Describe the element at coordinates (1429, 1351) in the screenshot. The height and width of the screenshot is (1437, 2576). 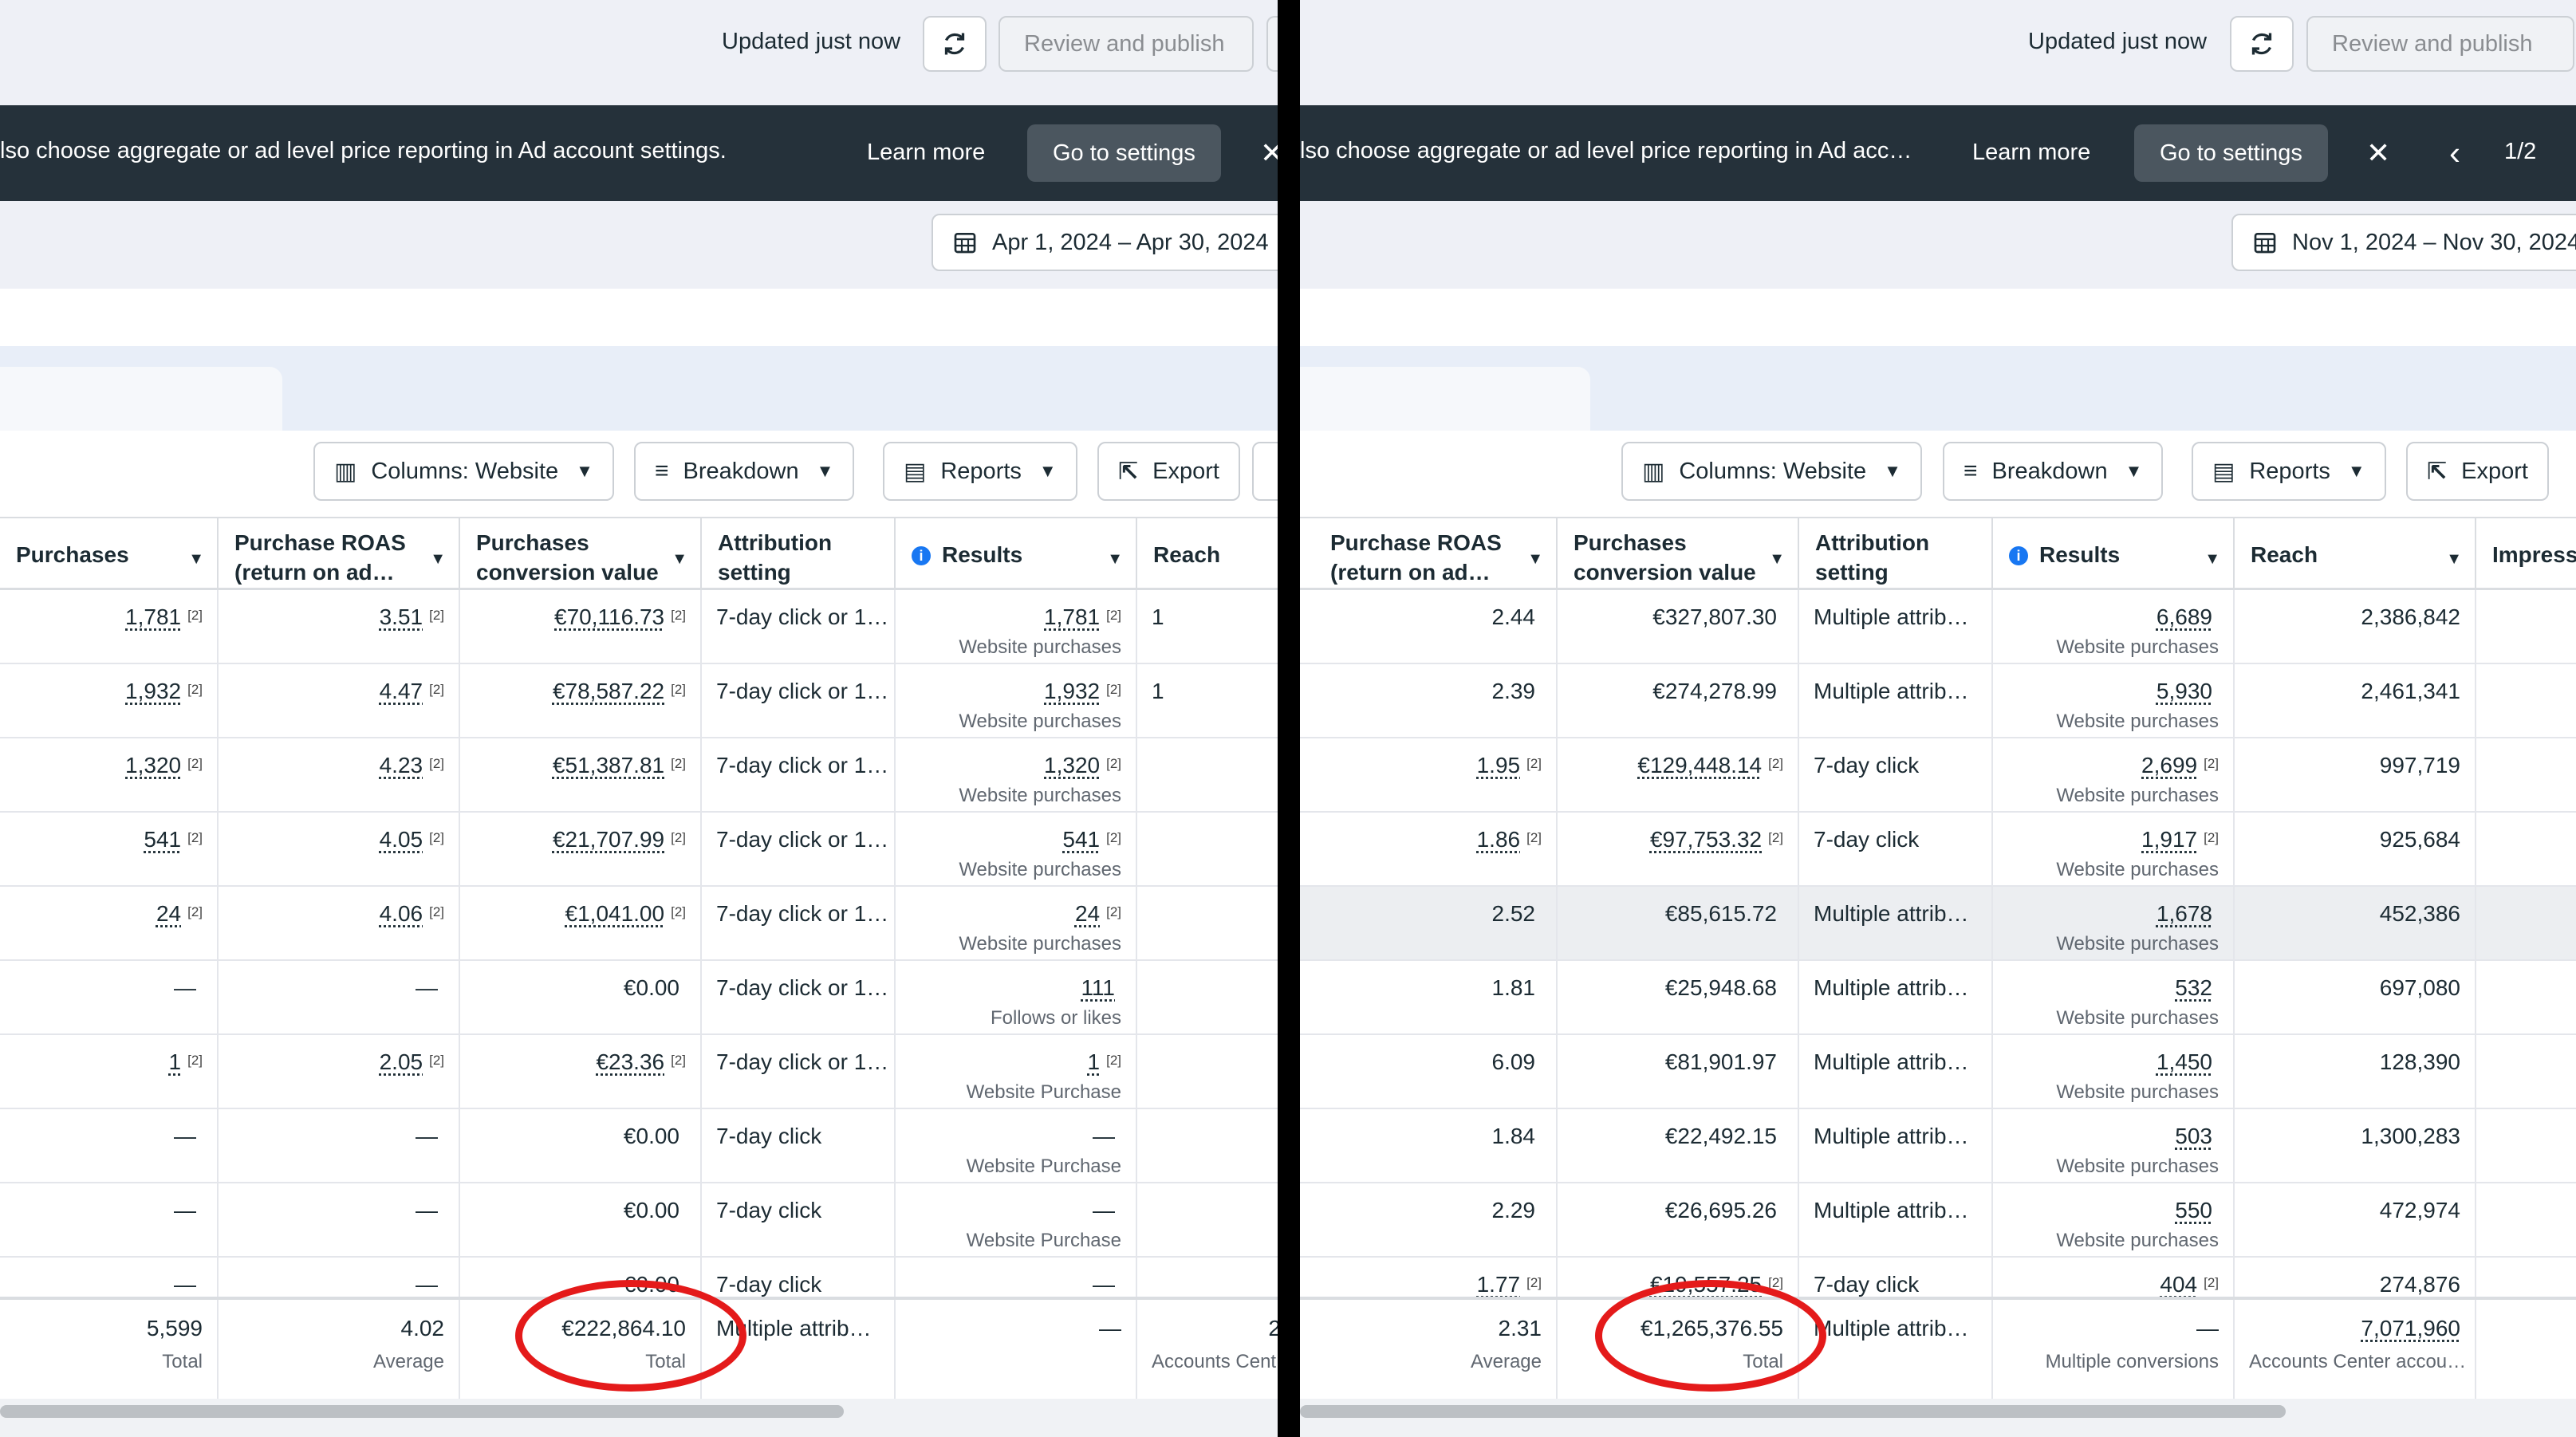
I see `total-roas: 2.31 Average` at that location.